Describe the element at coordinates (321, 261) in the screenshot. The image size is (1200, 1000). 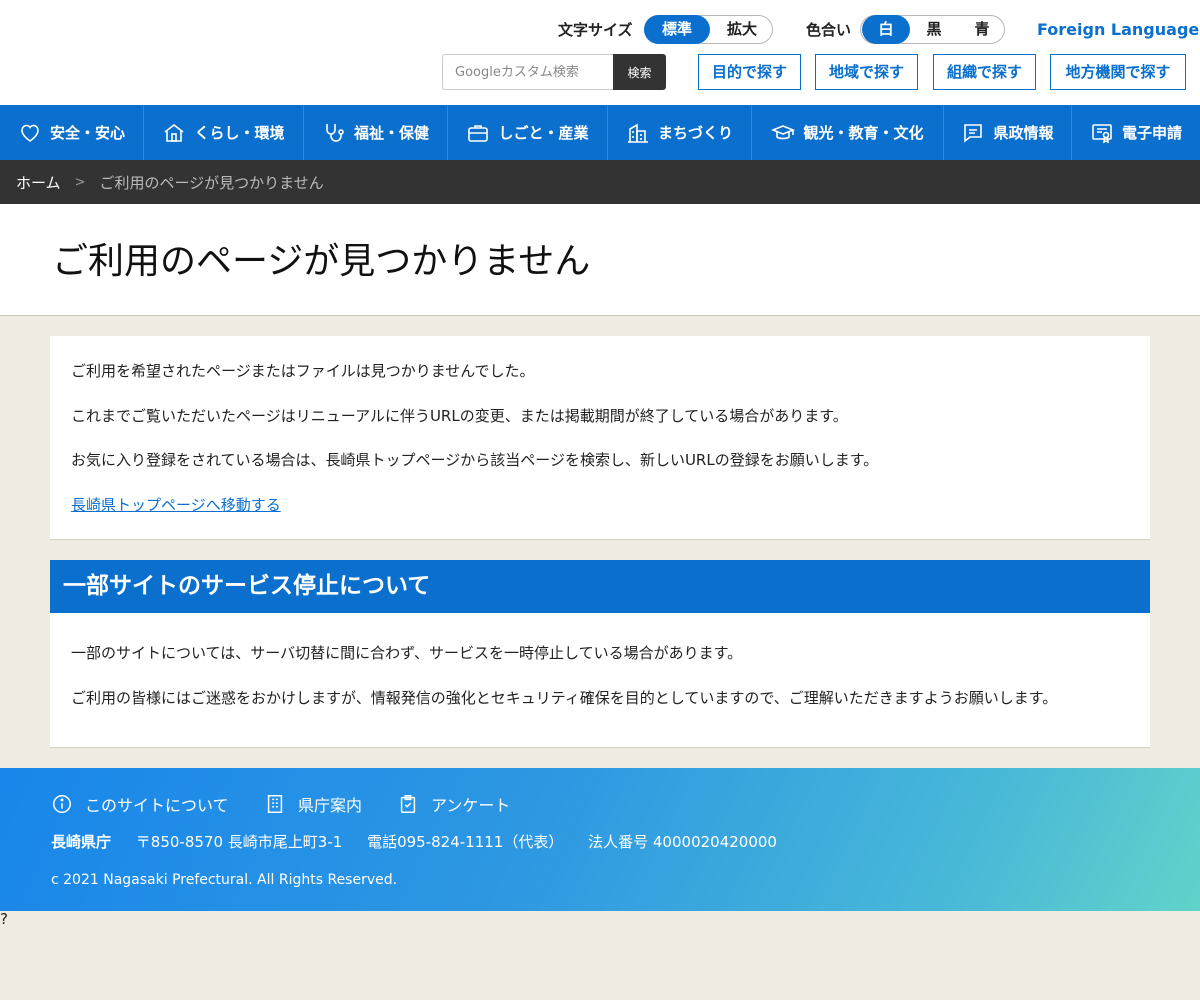
I see `page-title: ご利用のページが見つかりません` at that location.